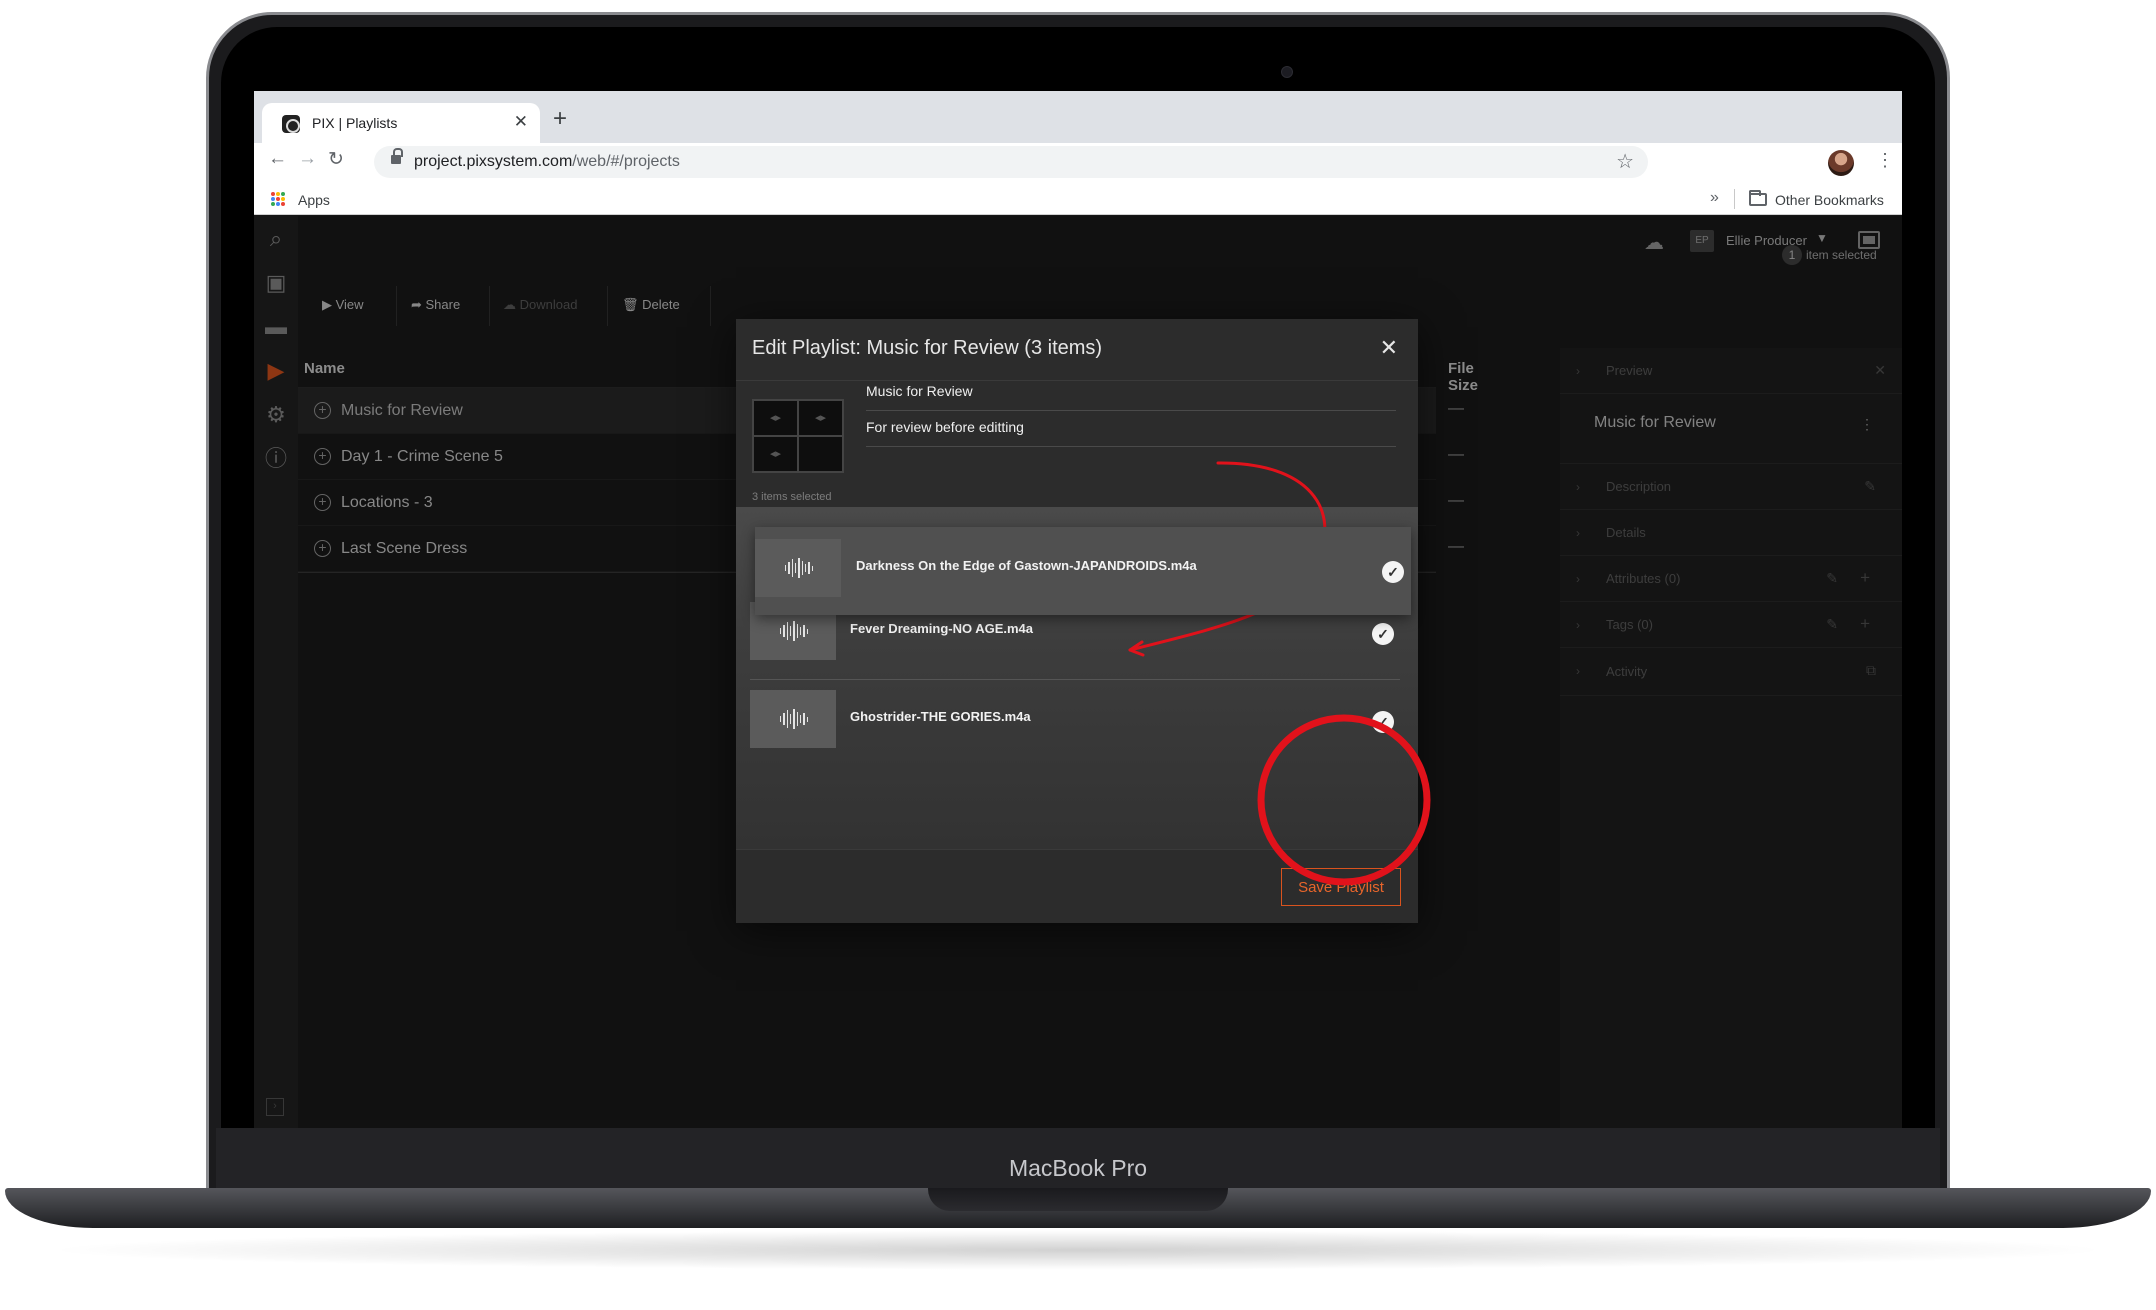 The width and height of the screenshot is (2156, 1310). Describe the element at coordinates (314, 200) in the screenshot. I see `apps-bookmark: Apps` at that location.